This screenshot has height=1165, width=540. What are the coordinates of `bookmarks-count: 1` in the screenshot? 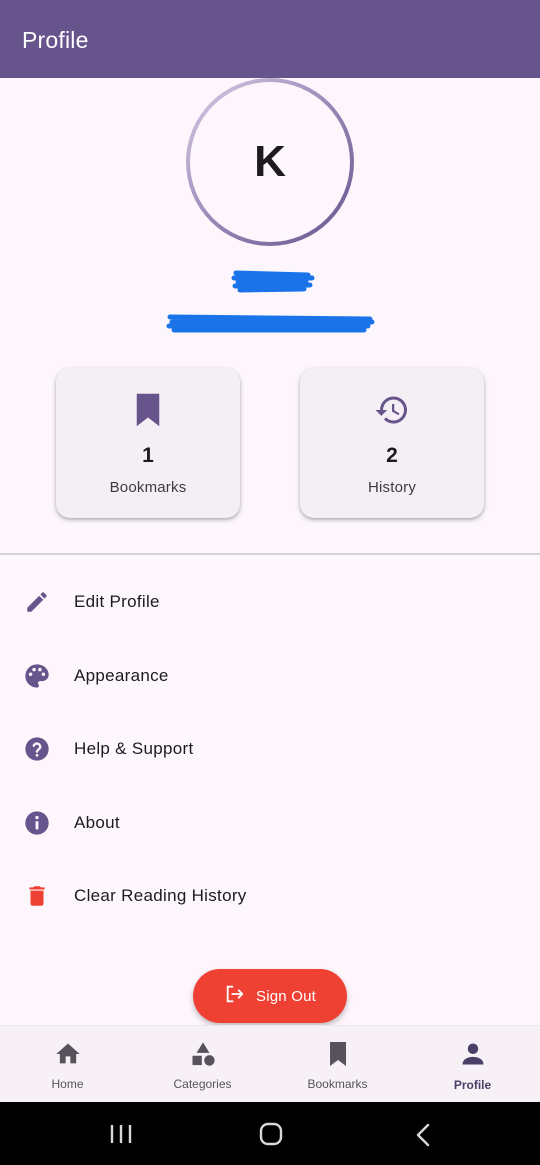 It's located at (148, 455).